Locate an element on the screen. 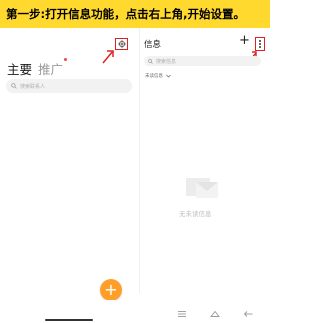 The image size is (320, 323). gear-icon is located at coordinates (121, 44).